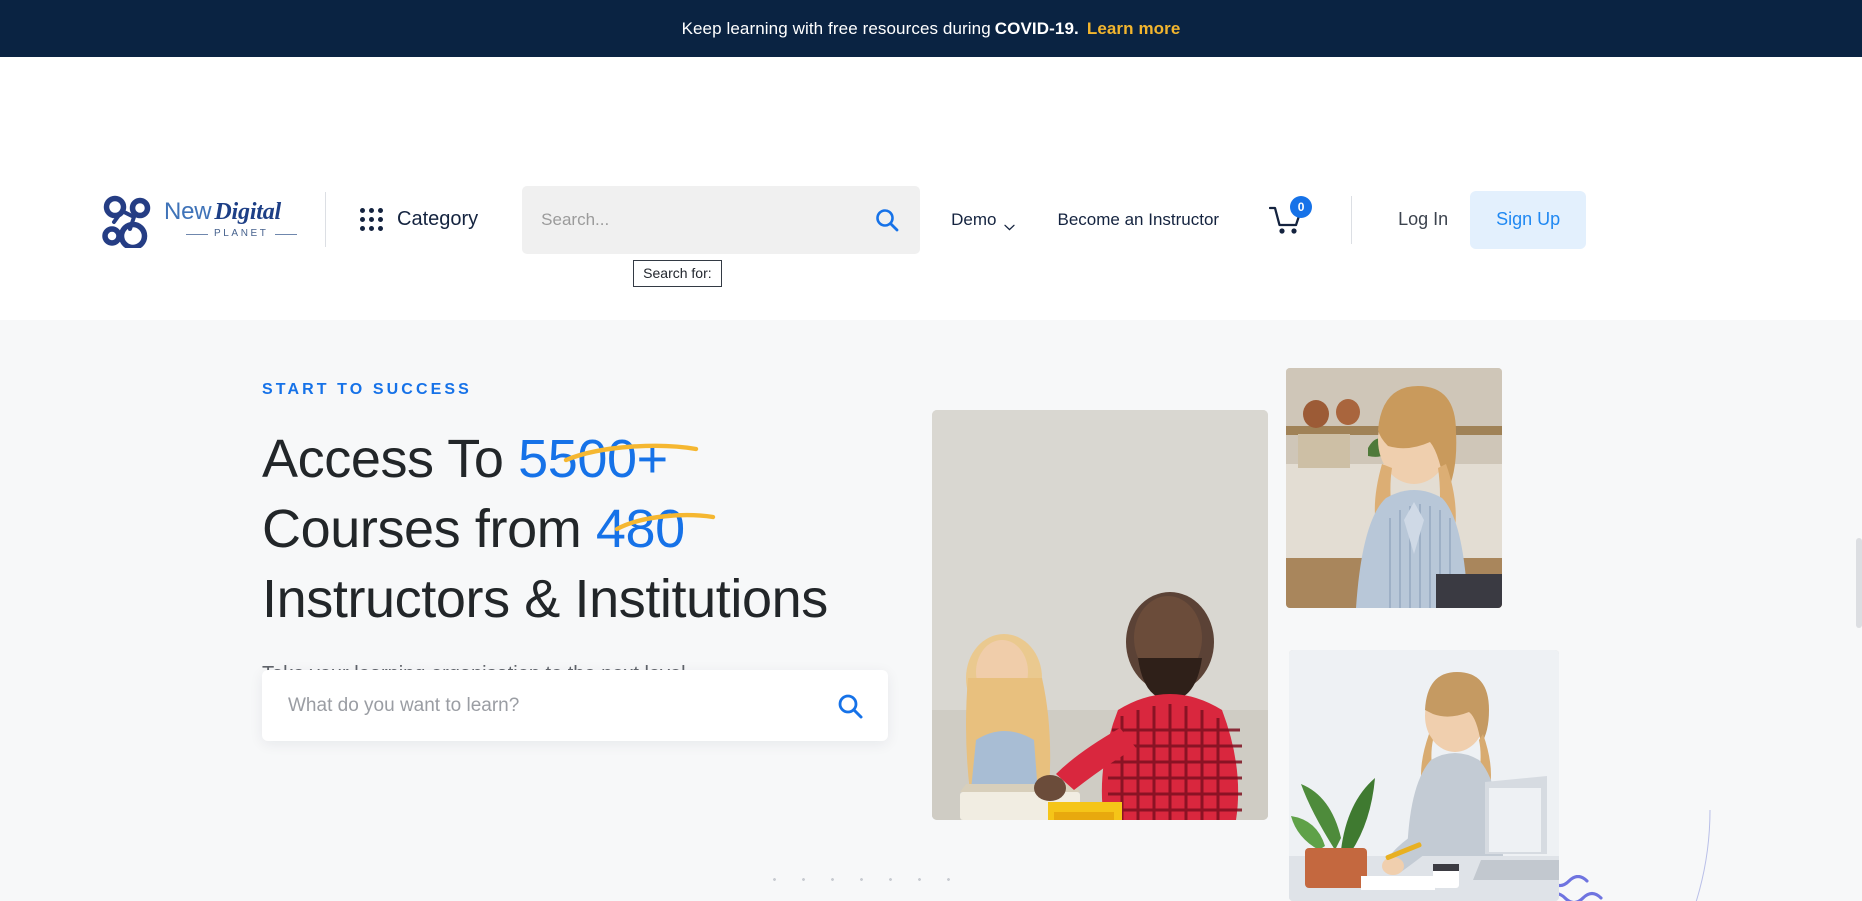  What do you see at coordinates (241, 233) in the screenshot?
I see `logo-subtitle: PLANET` at bounding box center [241, 233].